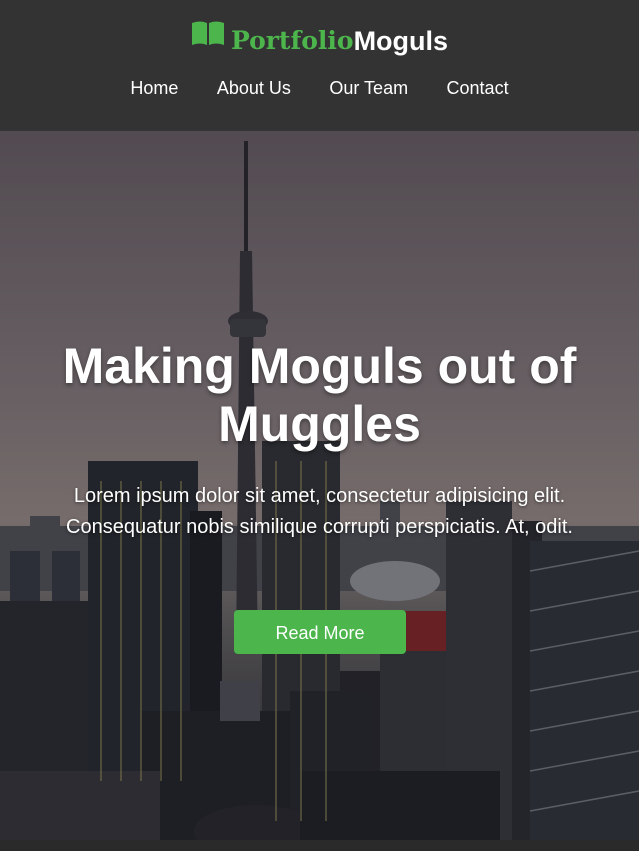 This screenshot has height=851, width=639. What do you see at coordinates (154, 88) in the screenshot?
I see `nav-home: Home` at bounding box center [154, 88].